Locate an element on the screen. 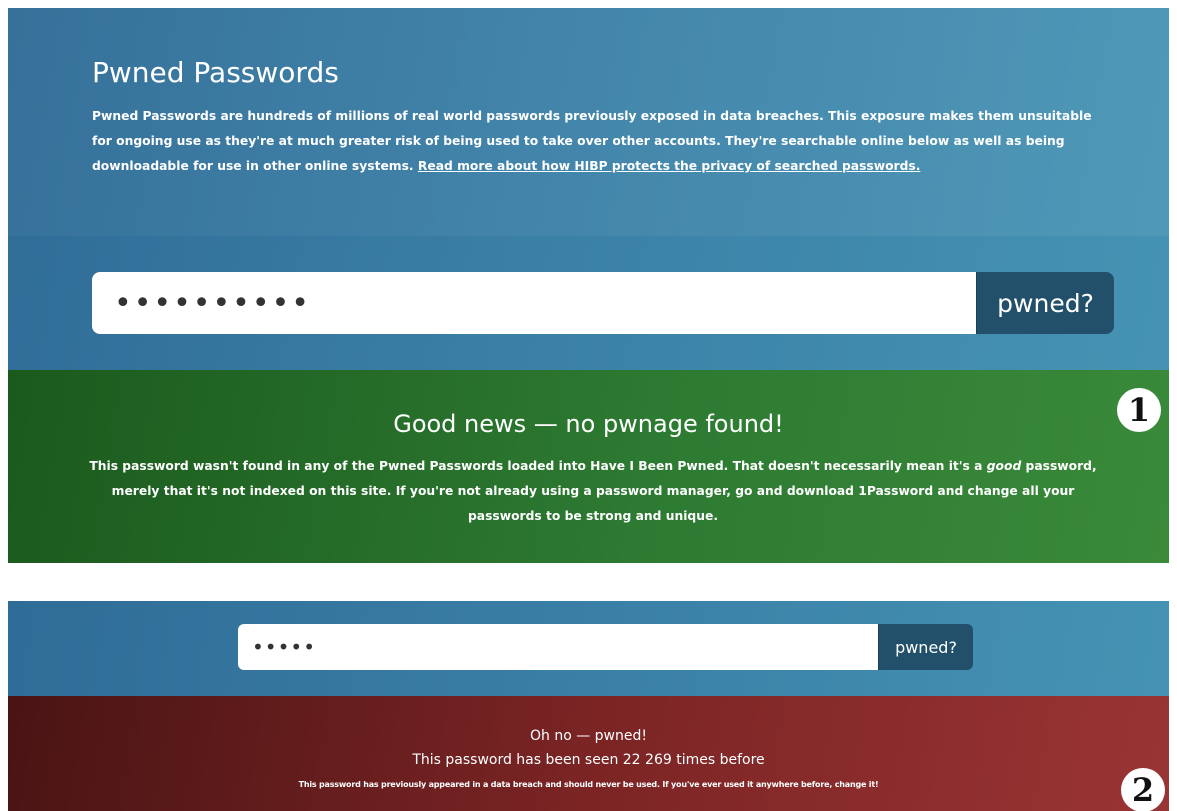  password-search-form-2: ••••• pwned? is located at coordinates (605, 647).